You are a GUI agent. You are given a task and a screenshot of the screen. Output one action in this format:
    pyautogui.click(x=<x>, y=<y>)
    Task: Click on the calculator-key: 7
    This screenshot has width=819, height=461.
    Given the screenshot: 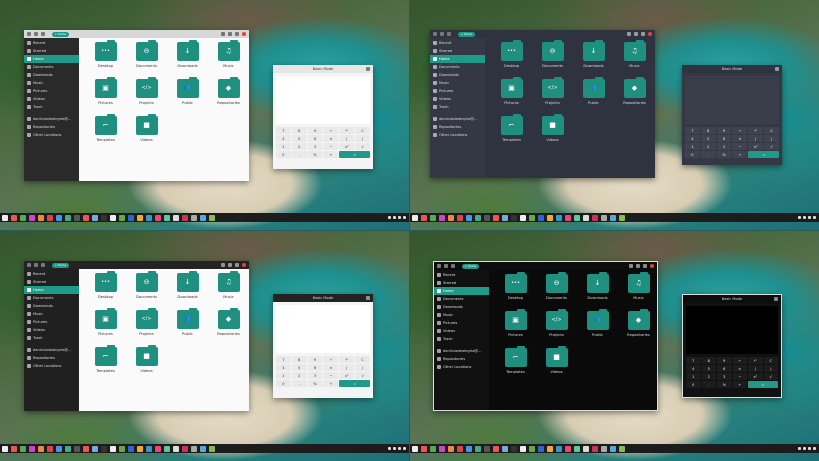 What is the action you would take?
    pyautogui.click(x=693, y=360)
    